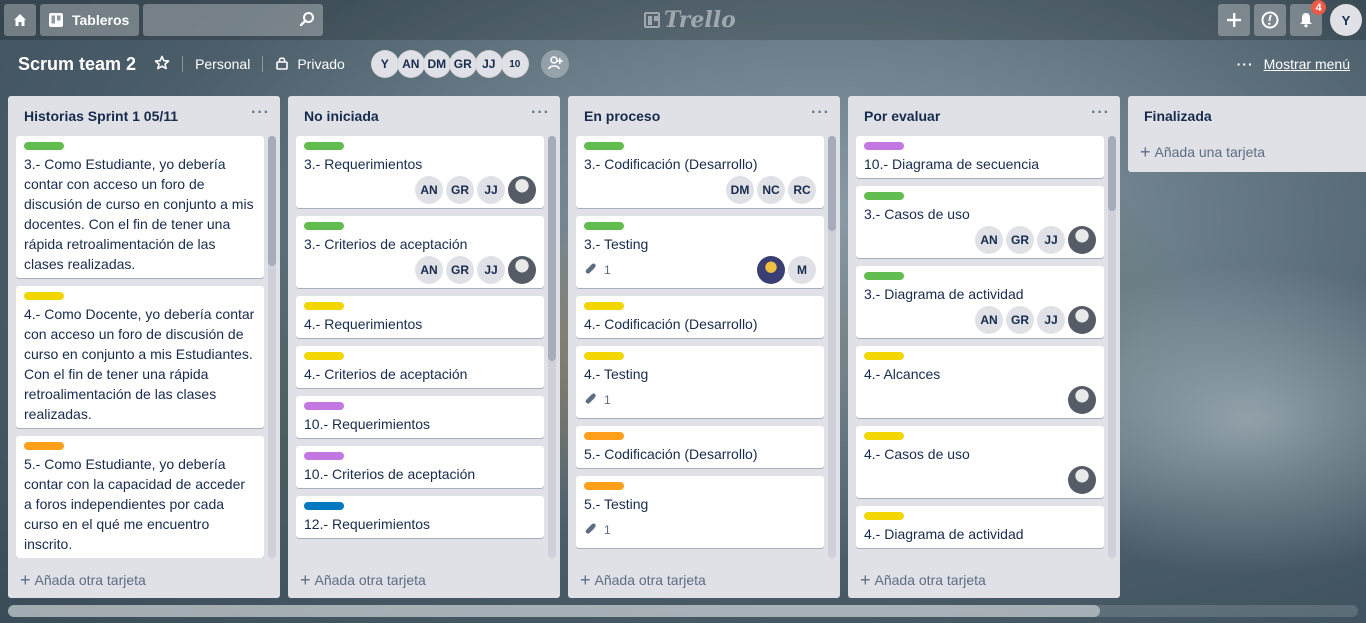 The width and height of the screenshot is (1366, 623). I want to click on board-title: Scrum team 2, so click(77, 64).